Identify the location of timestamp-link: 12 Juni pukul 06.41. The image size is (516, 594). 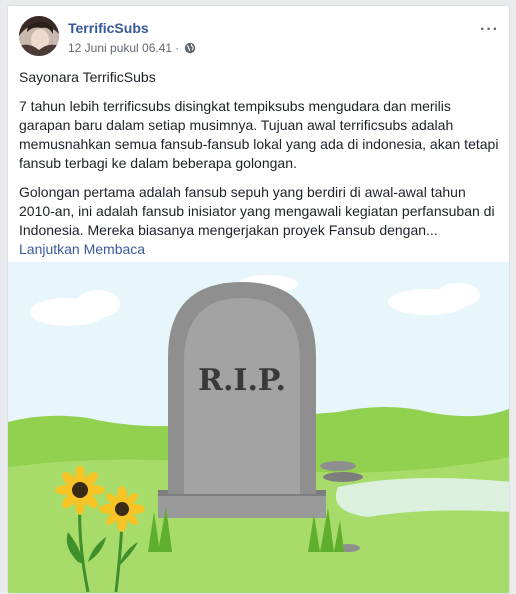
(120, 48).